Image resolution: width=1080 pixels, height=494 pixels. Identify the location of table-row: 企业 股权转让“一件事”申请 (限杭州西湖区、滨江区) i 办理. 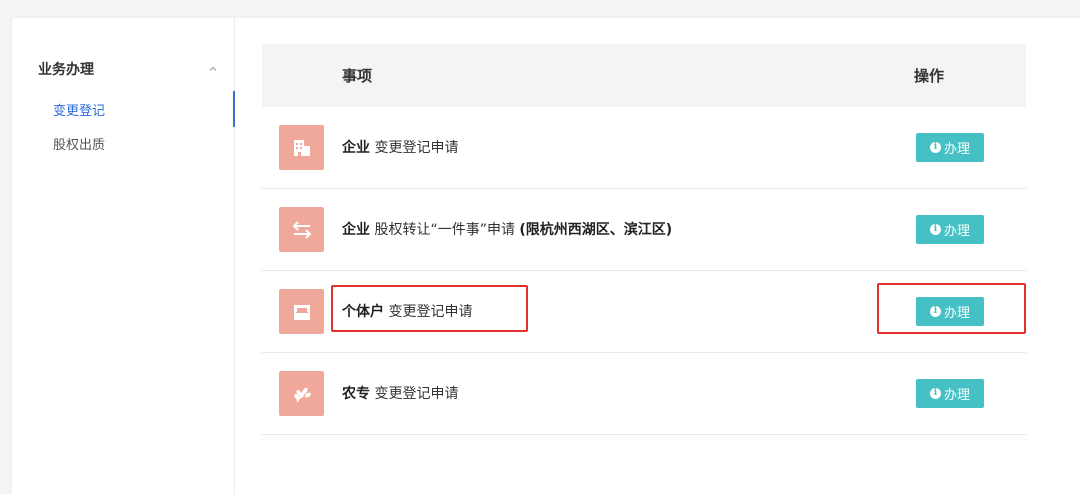
(644, 230).